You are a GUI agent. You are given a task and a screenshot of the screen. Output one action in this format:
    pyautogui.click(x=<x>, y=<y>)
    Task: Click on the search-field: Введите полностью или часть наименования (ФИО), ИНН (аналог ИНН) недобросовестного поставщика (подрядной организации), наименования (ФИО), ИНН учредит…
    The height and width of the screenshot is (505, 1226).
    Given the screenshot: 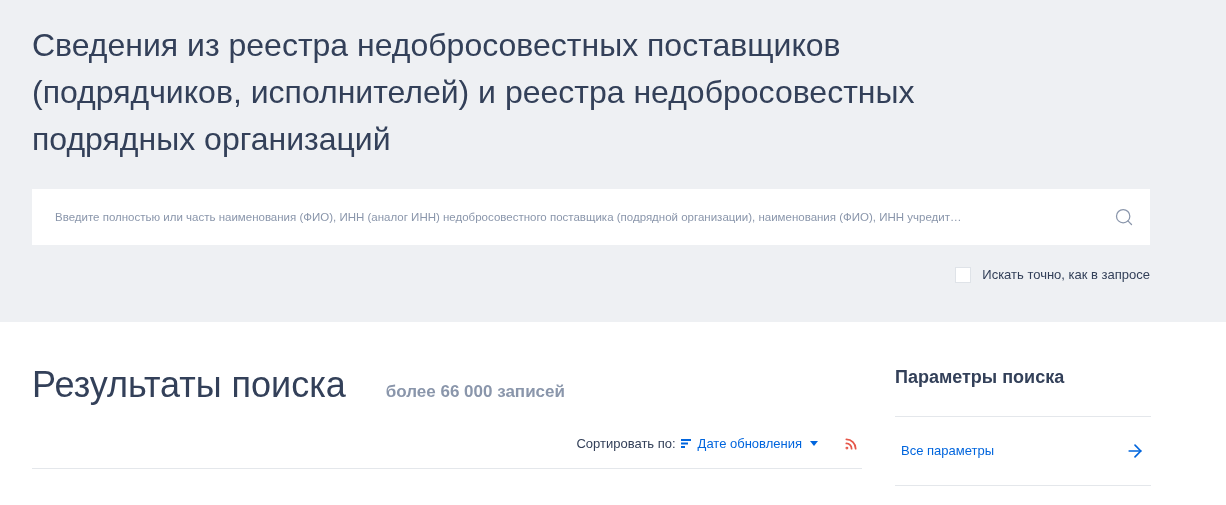 What is the action you would take?
    pyautogui.click(x=591, y=217)
    